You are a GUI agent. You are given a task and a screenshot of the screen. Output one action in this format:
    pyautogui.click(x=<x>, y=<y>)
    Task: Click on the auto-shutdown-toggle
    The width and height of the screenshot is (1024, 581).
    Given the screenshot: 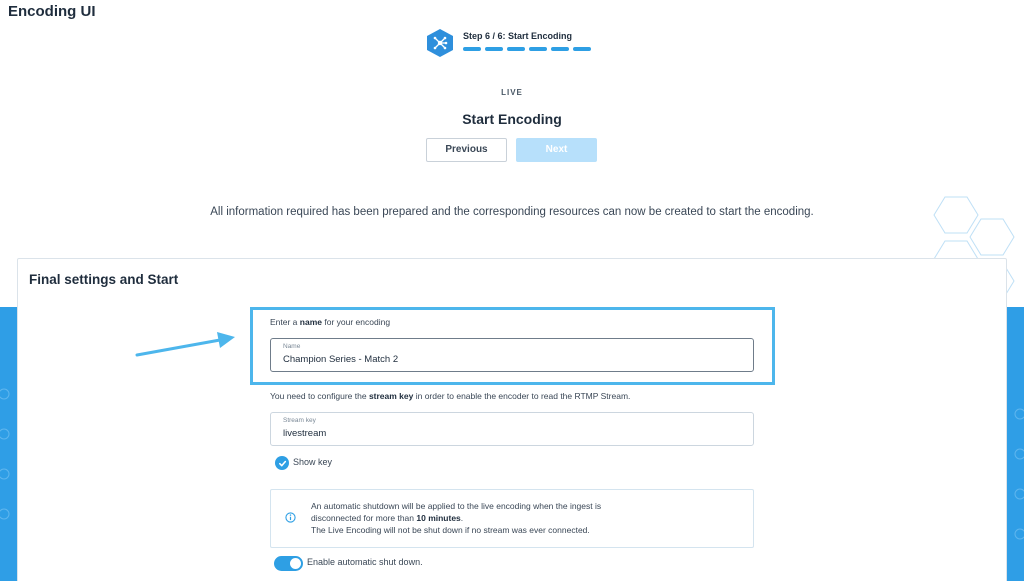 What is the action you would take?
    pyautogui.click(x=288, y=563)
    